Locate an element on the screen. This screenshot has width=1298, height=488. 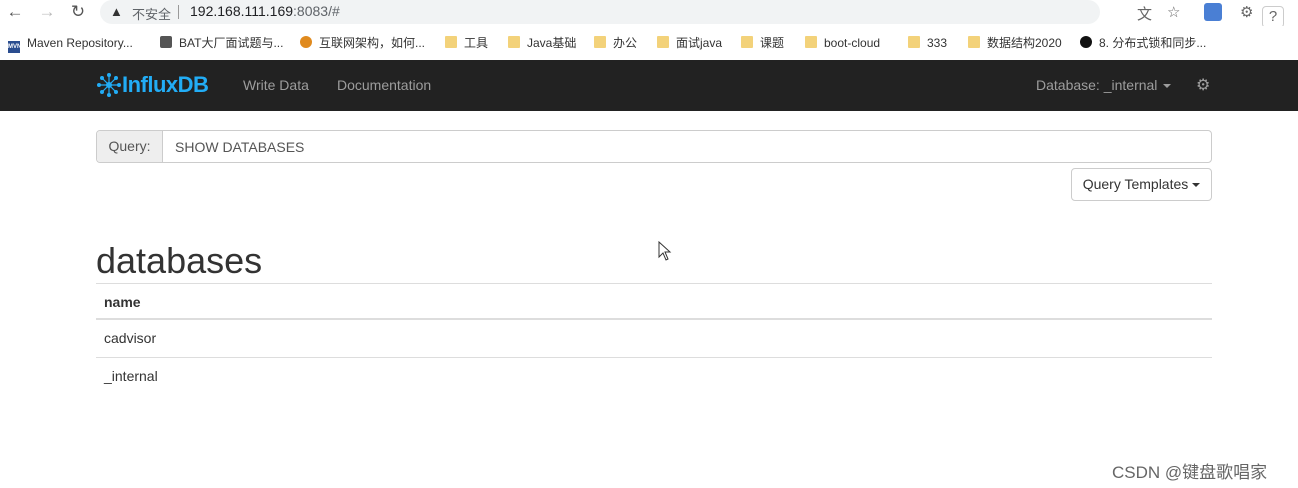
influxdb-logo-icon is located at coordinates (109, 85).